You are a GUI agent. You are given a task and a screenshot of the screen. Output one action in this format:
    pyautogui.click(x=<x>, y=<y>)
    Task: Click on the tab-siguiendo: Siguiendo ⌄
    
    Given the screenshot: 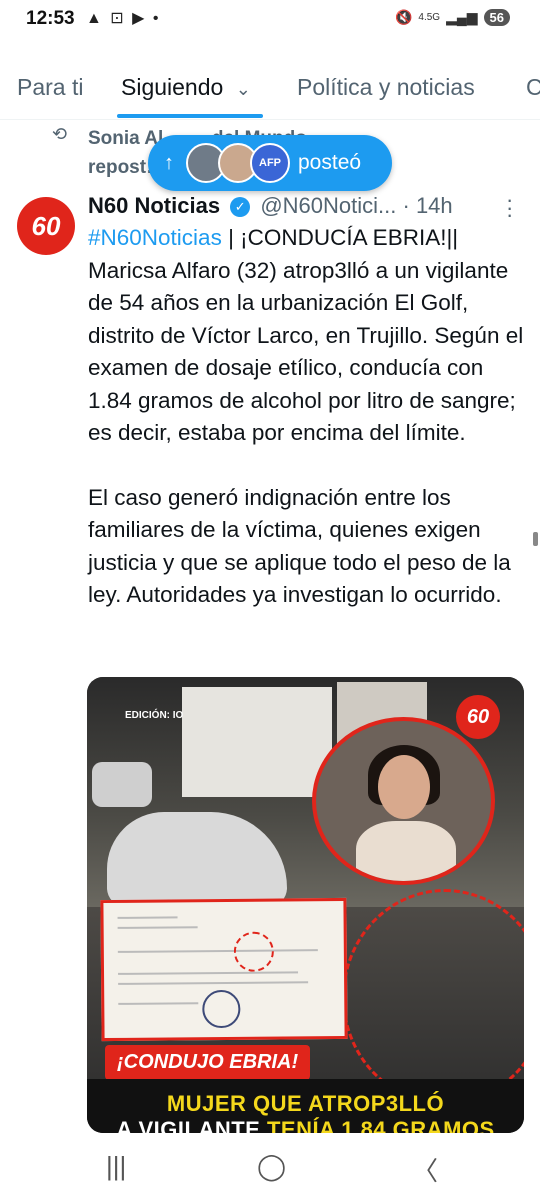 What is the action you would take?
    pyautogui.click(x=186, y=87)
    